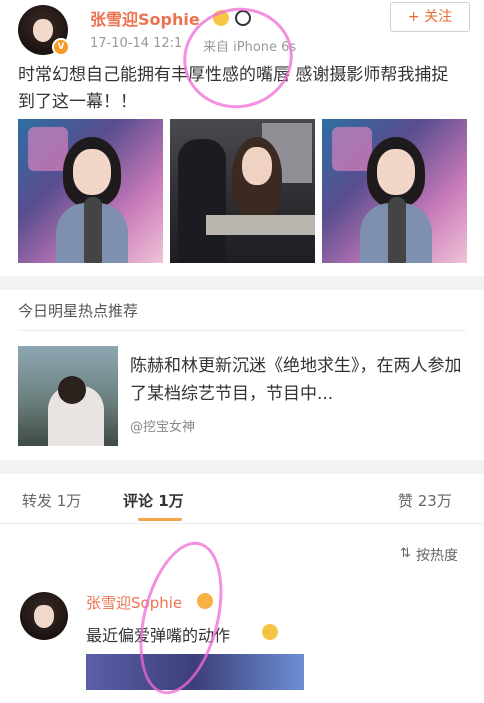  I want to click on recommend-line, so click(242, 330).